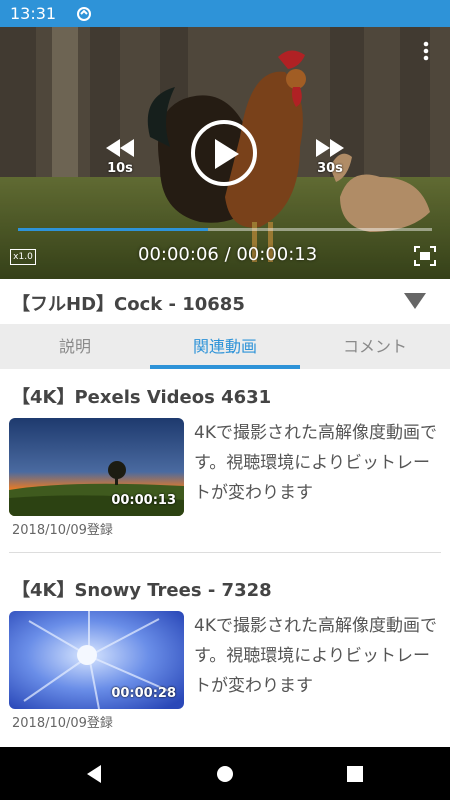 The width and height of the screenshot is (450, 800). Describe the element at coordinates (120, 168) in the screenshot. I see `rewind-label: 10s` at that location.